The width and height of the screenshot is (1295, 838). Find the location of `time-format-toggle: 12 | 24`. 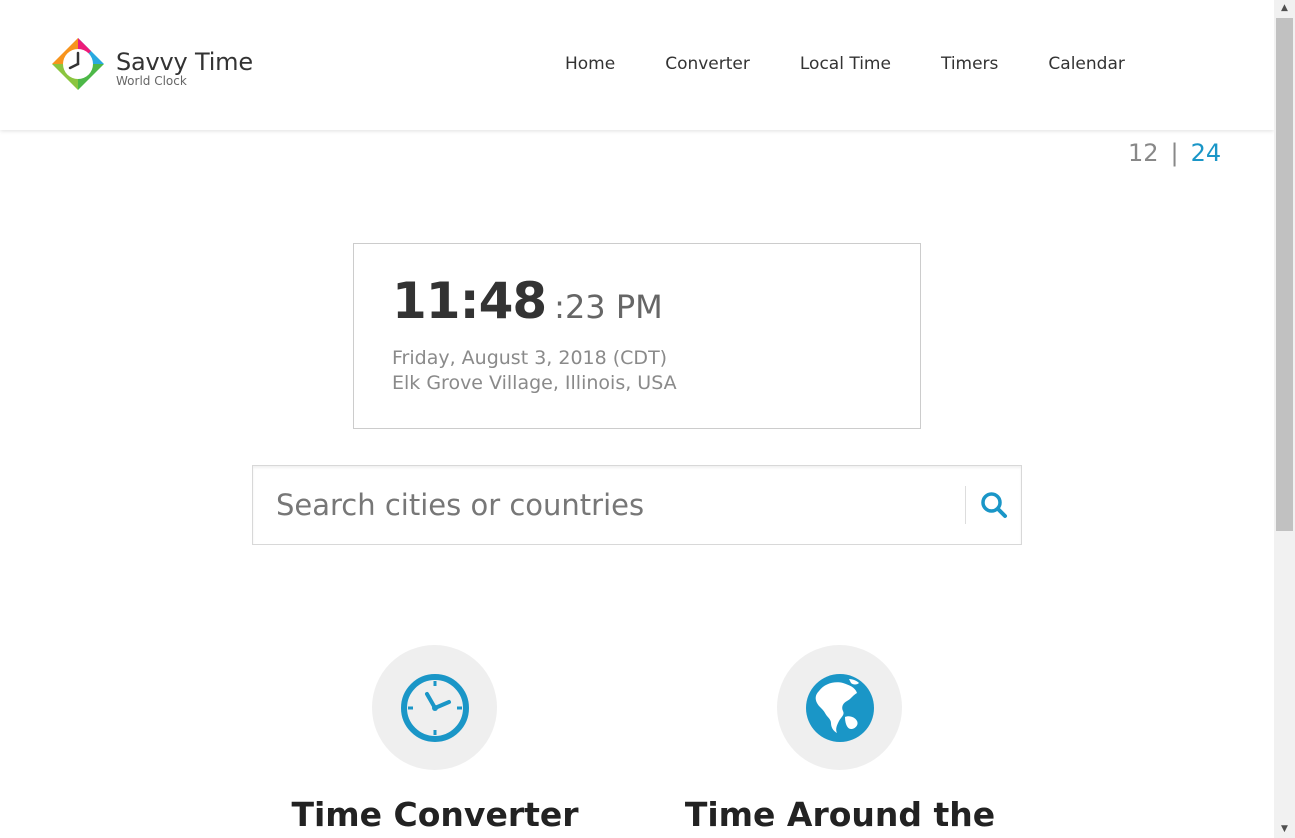

time-format-toggle: 12 | 24 is located at coordinates (1174, 153).